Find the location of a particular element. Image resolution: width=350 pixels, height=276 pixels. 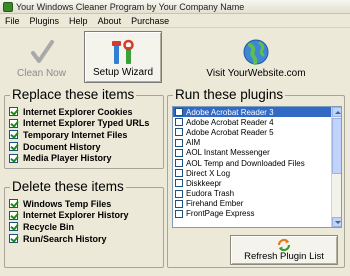

plugin-label: Adobe Acrobat Reader 3 is located at coordinates (230, 112).